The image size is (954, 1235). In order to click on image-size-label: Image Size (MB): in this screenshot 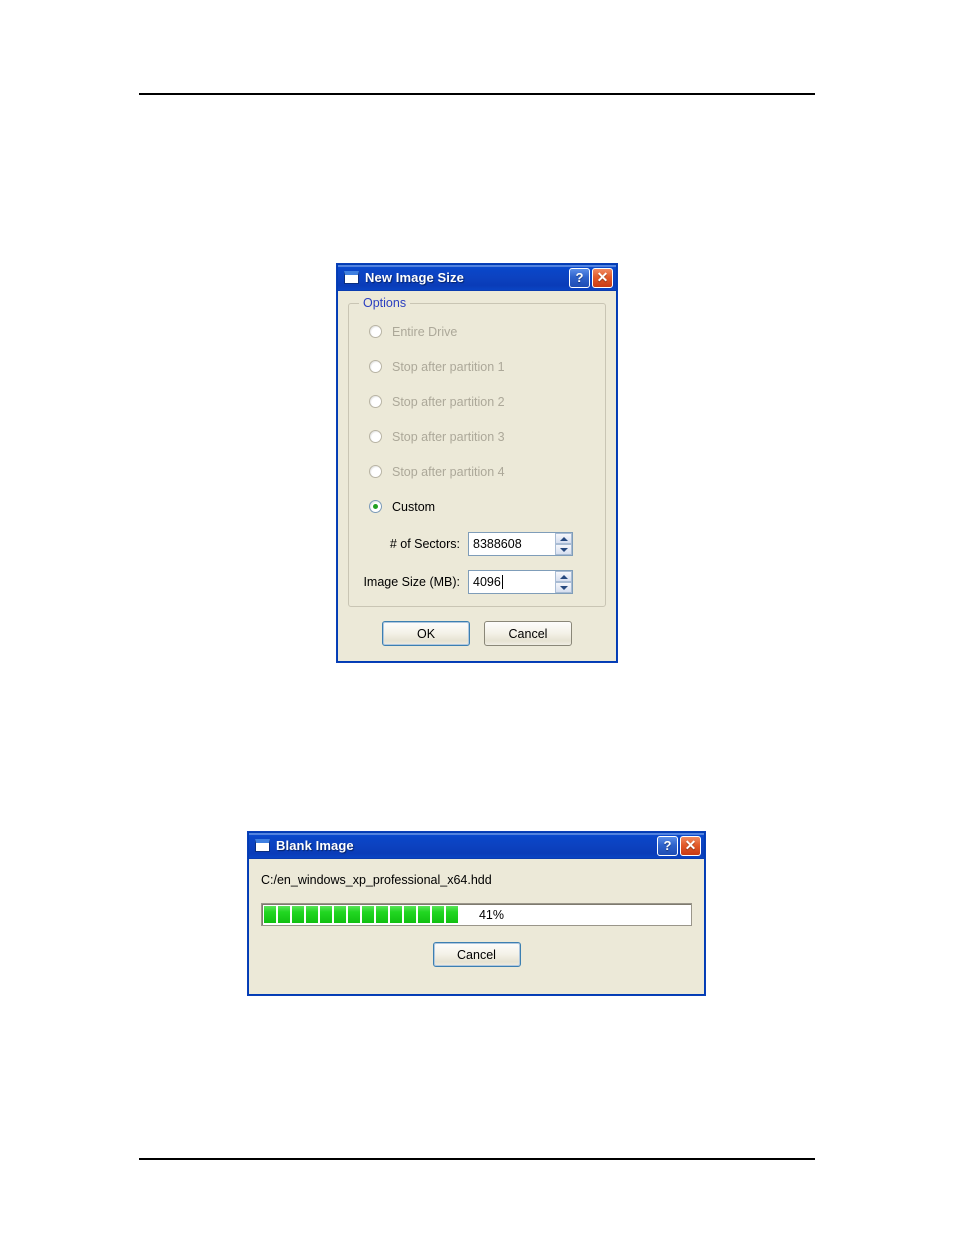, I will do `click(411, 582)`.